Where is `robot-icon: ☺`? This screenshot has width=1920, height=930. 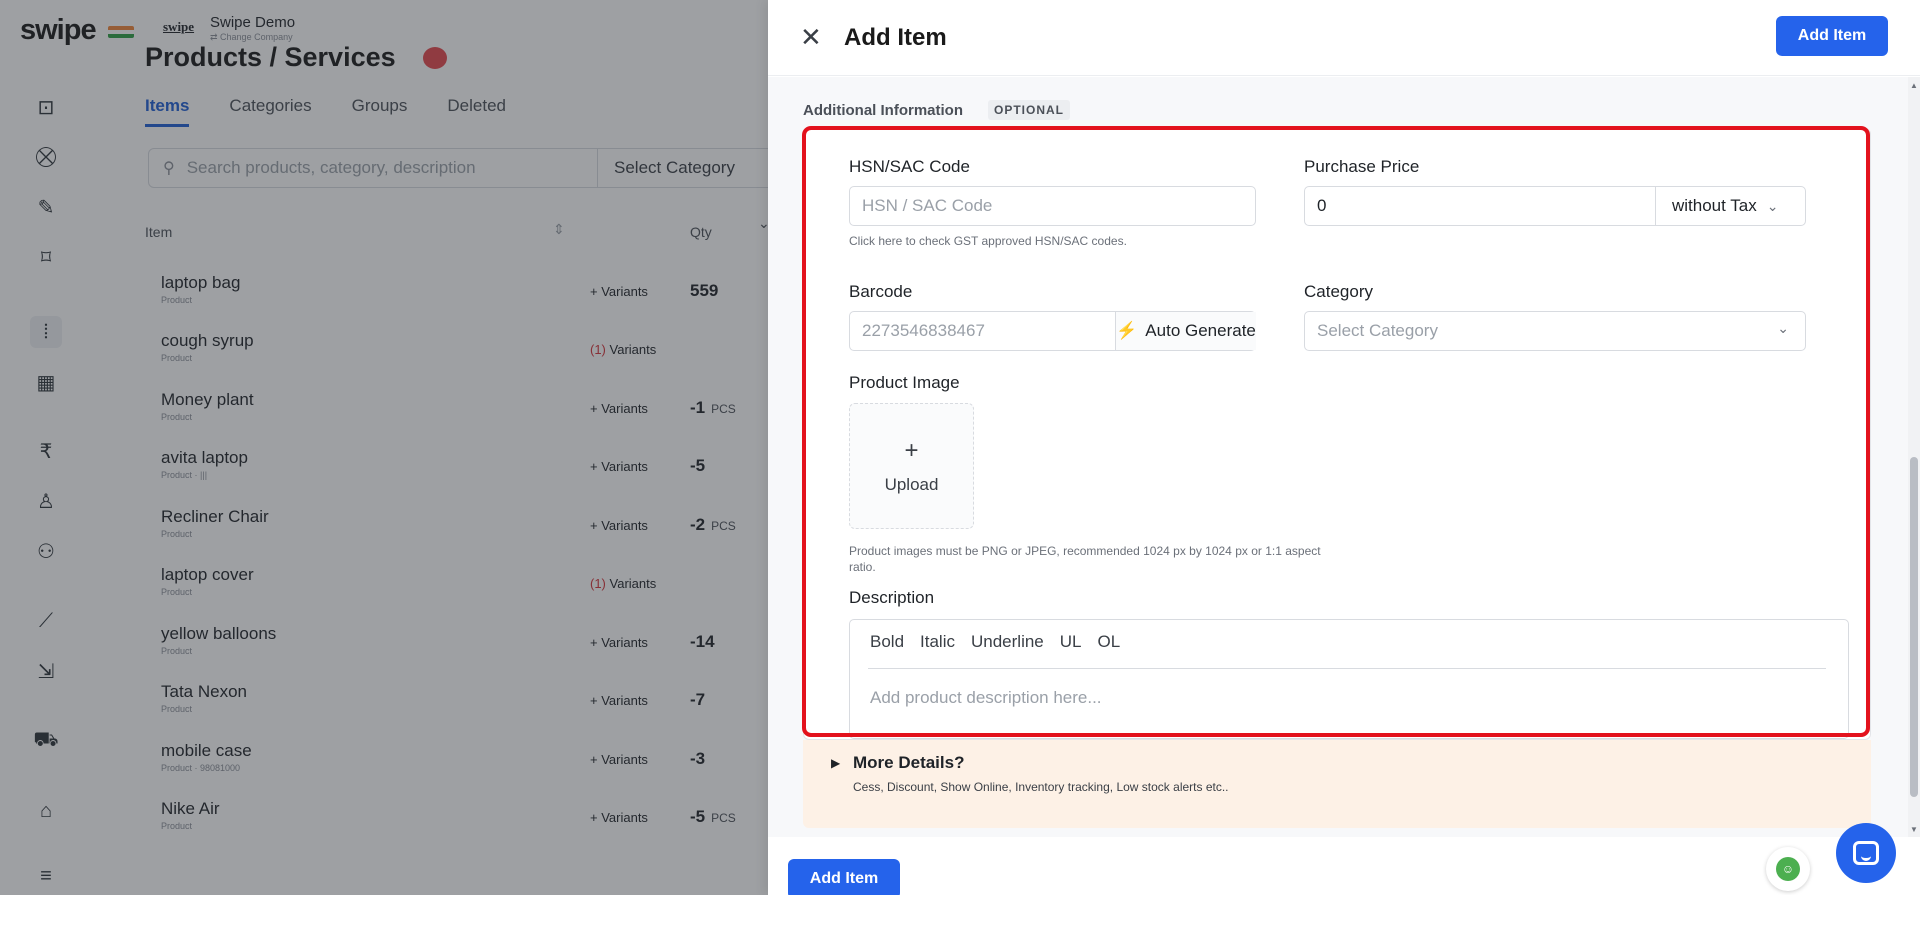
robot-icon: ☺ is located at coordinates (1788, 869).